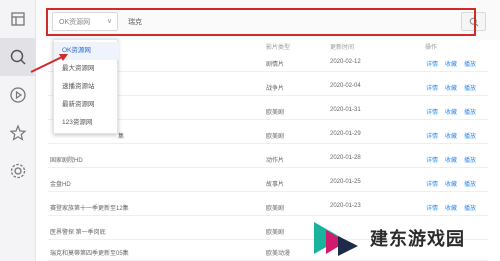 This screenshot has height=261, width=500. What do you see at coordinates (275, 89) in the screenshot?
I see `row-type: 战争片` at bounding box center [275, 89].